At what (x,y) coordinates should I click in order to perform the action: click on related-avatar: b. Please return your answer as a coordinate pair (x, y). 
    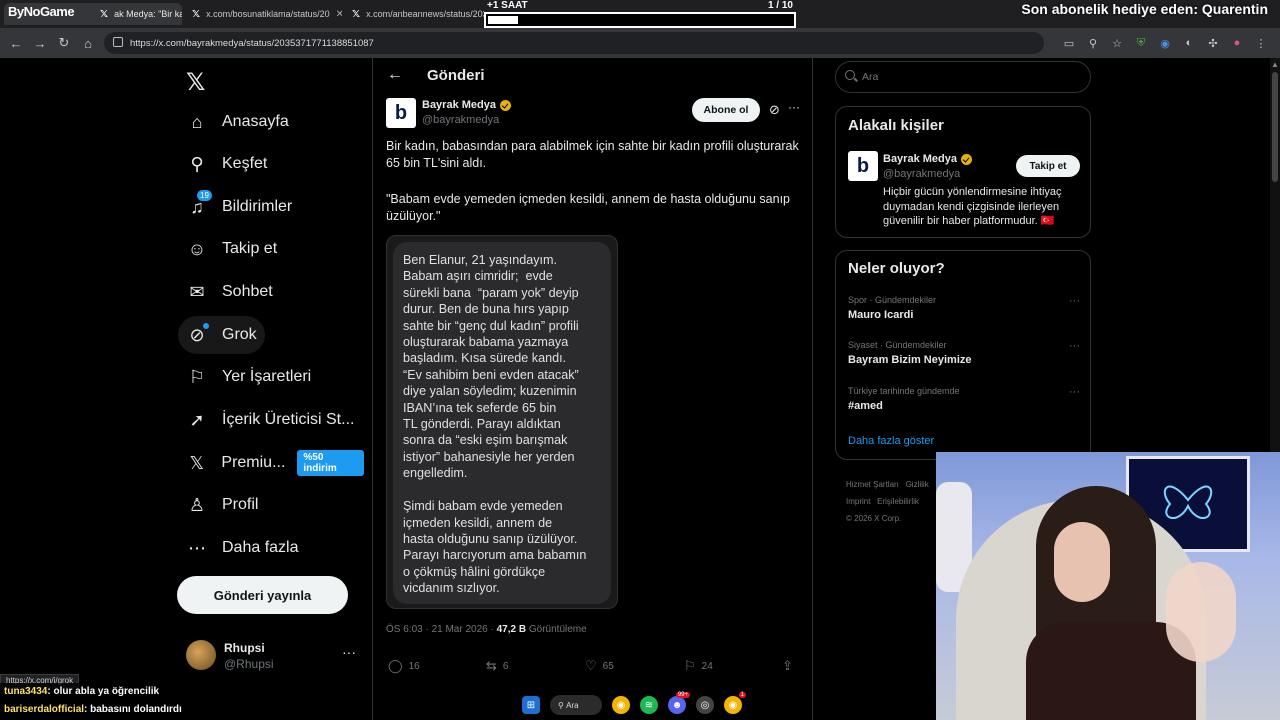
    Looking at the image, I should click on (863, 166).